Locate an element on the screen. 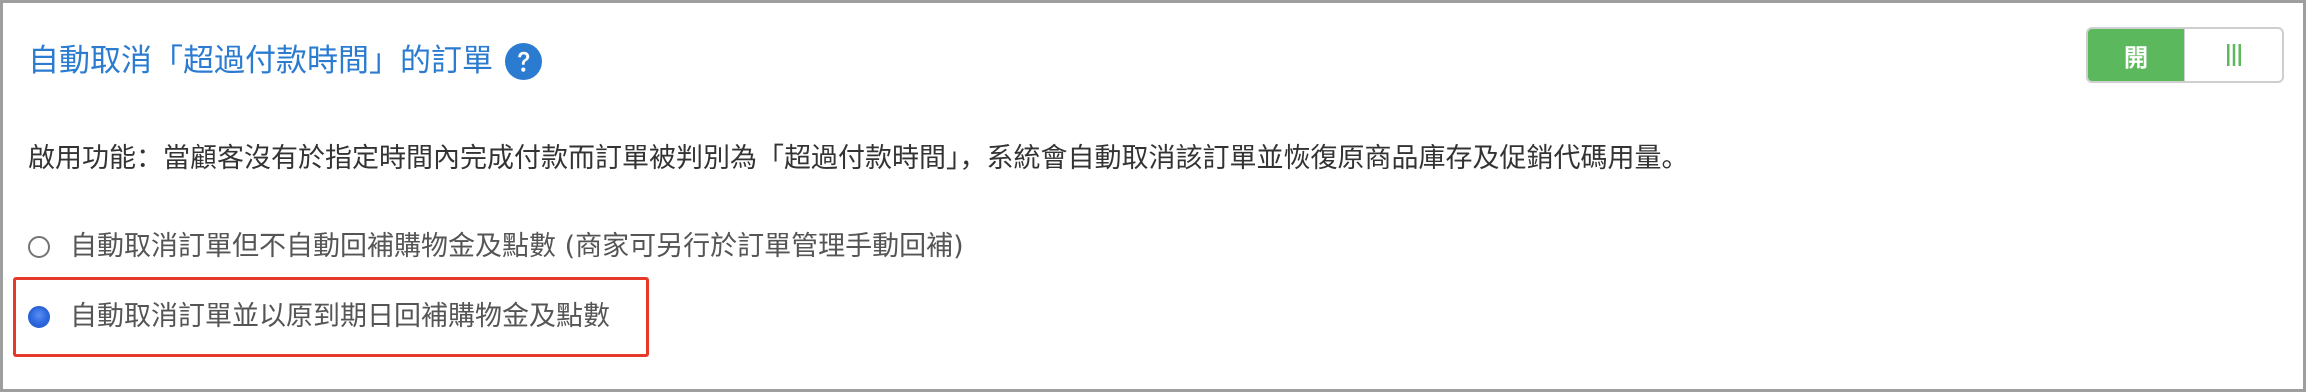 The height and width of the screenshot is (392, 2306). setting-title: 自動取消「超過付款時間」的訂單 is located at coordinates (260, 61).